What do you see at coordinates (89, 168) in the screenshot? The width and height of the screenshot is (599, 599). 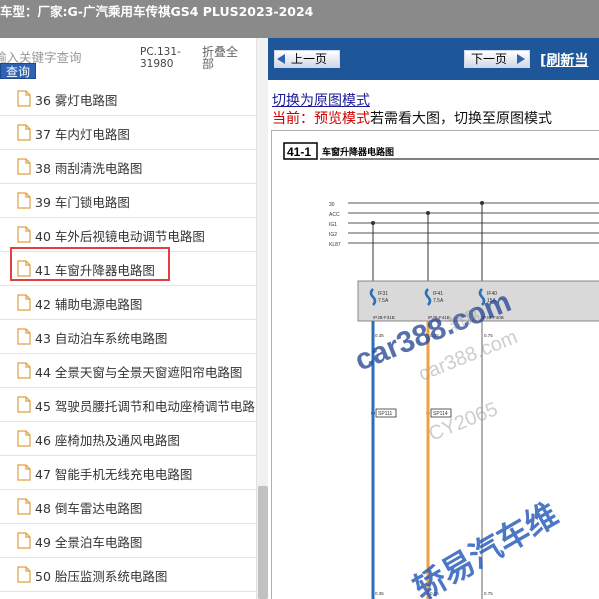 I see `tree-item-label: 38 雨刮清洗电路图` at bounding box center [89, 168].